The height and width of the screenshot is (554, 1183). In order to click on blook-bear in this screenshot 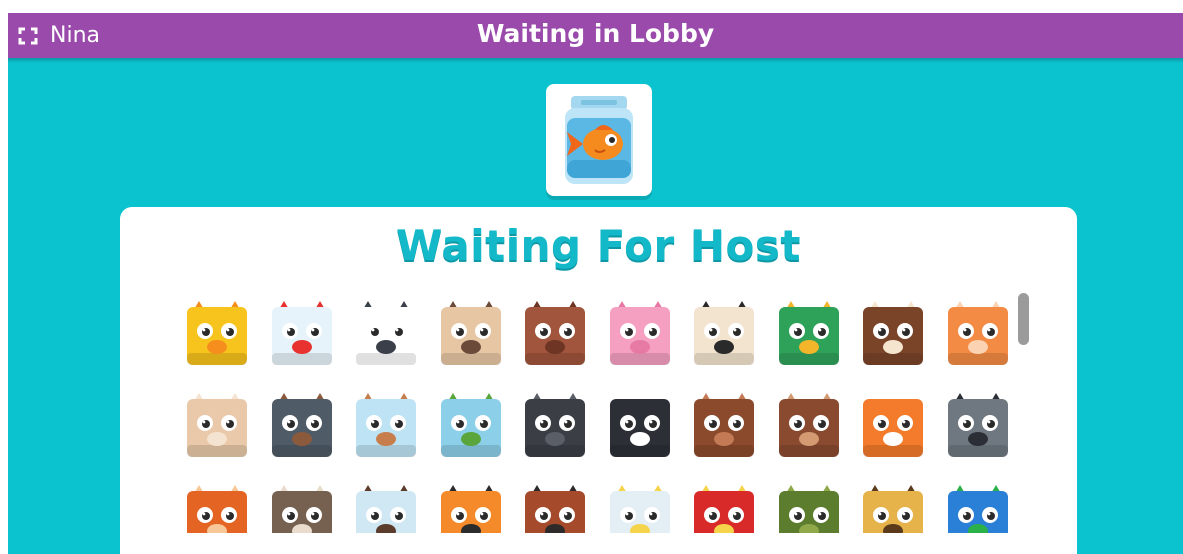, I will do `click(724, 425)`.